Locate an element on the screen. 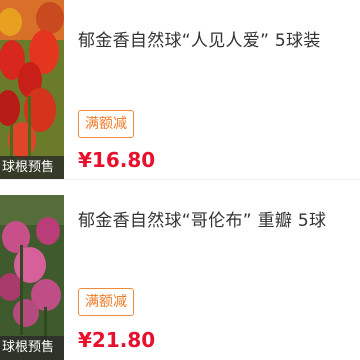 The image size is (360, 360). red-tulip-photo-icon is located at coordinates (32, 90).